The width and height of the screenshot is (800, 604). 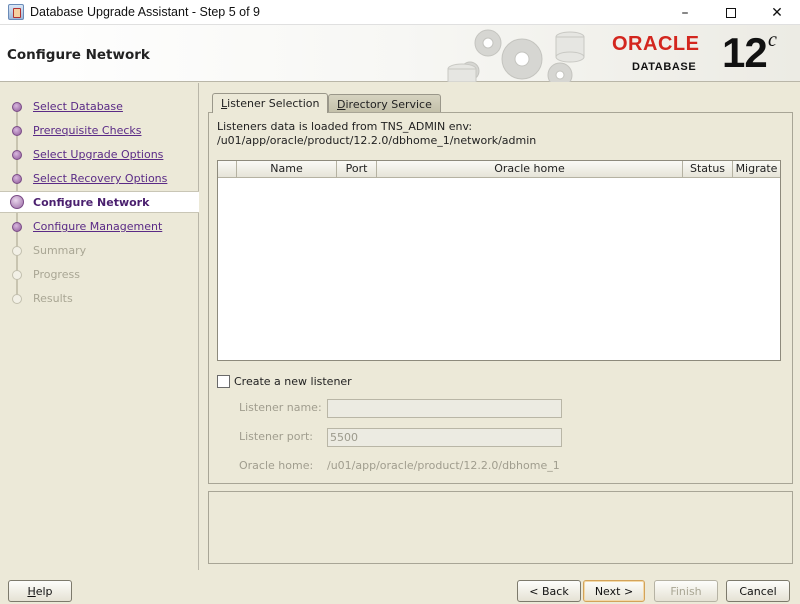 I want to click on back-button: < Back, so click(x=549, y=591).